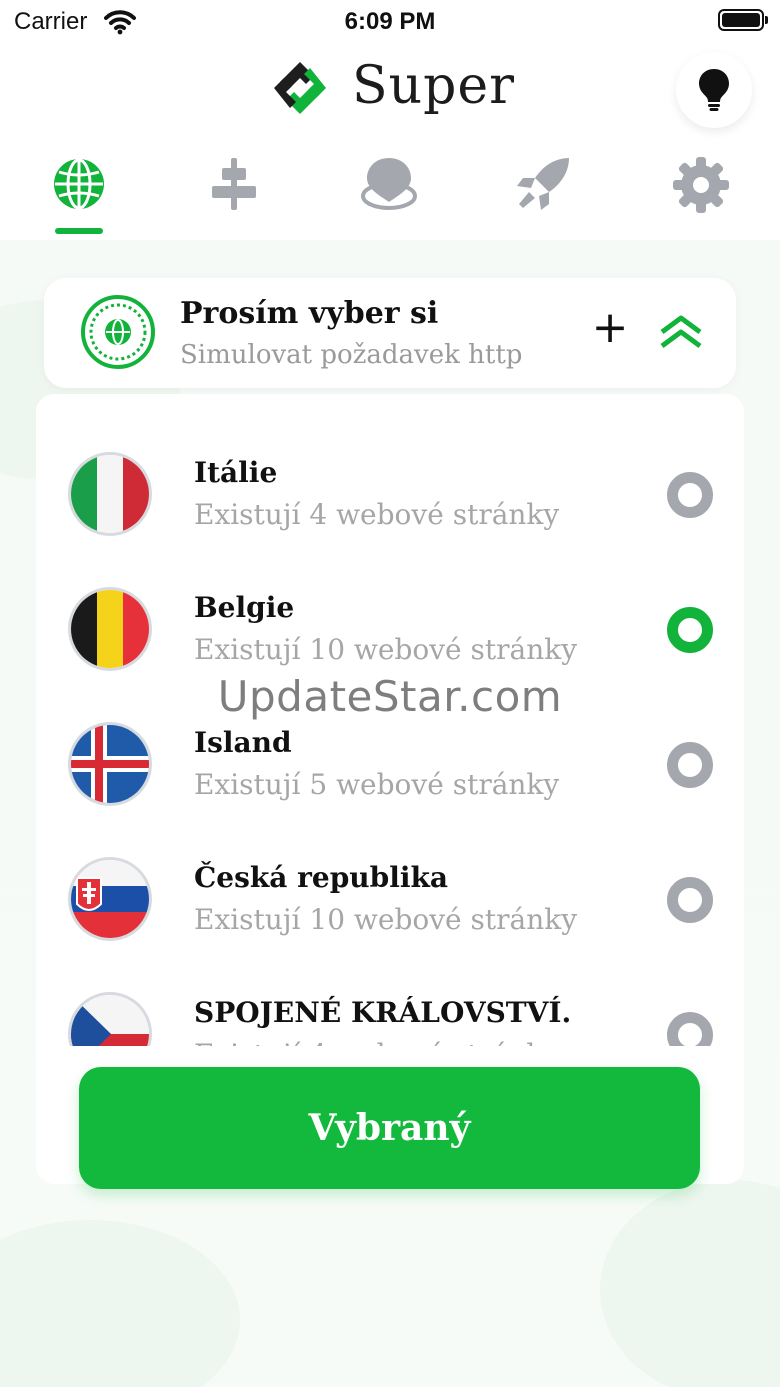 The image size is (780, 1387). I want to click on flag-italy-icon, so click(110, 494).